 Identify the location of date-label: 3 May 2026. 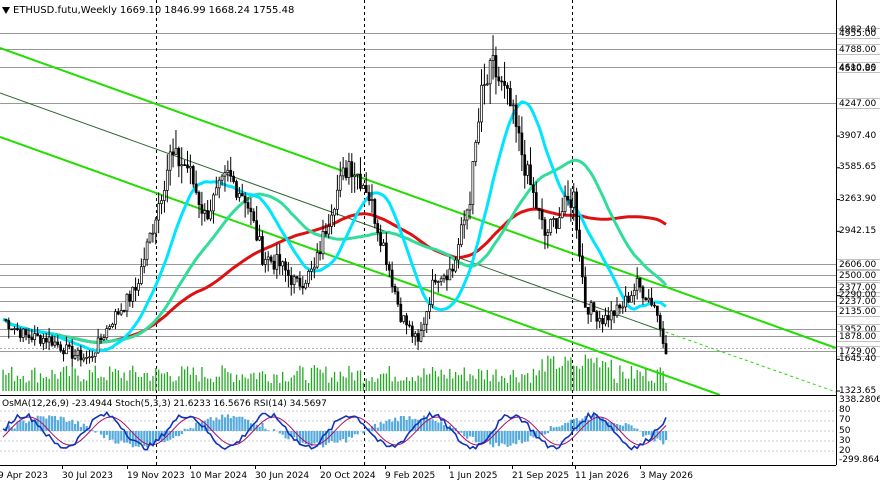
(666, 476).